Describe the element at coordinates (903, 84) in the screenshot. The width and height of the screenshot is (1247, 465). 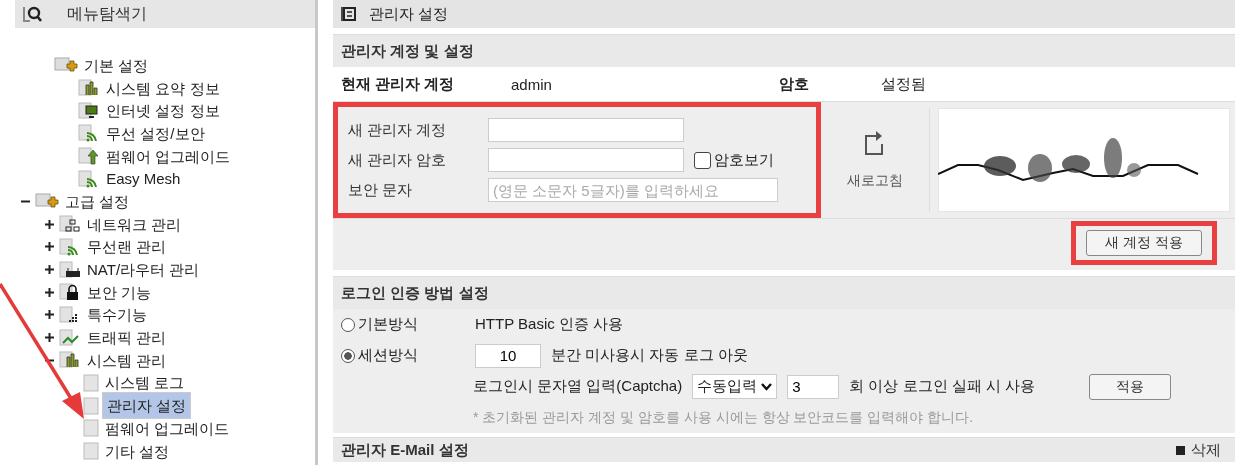
I see `field-value: 설정됨` at that location.